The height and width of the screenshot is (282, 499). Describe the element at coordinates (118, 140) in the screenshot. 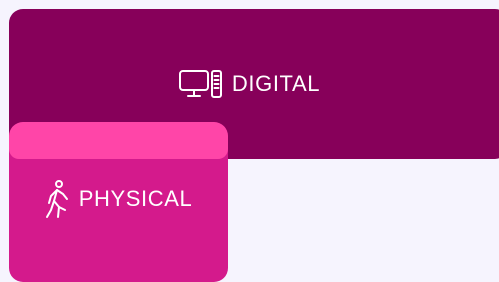

I see `physical-tile-highlight` at that location.